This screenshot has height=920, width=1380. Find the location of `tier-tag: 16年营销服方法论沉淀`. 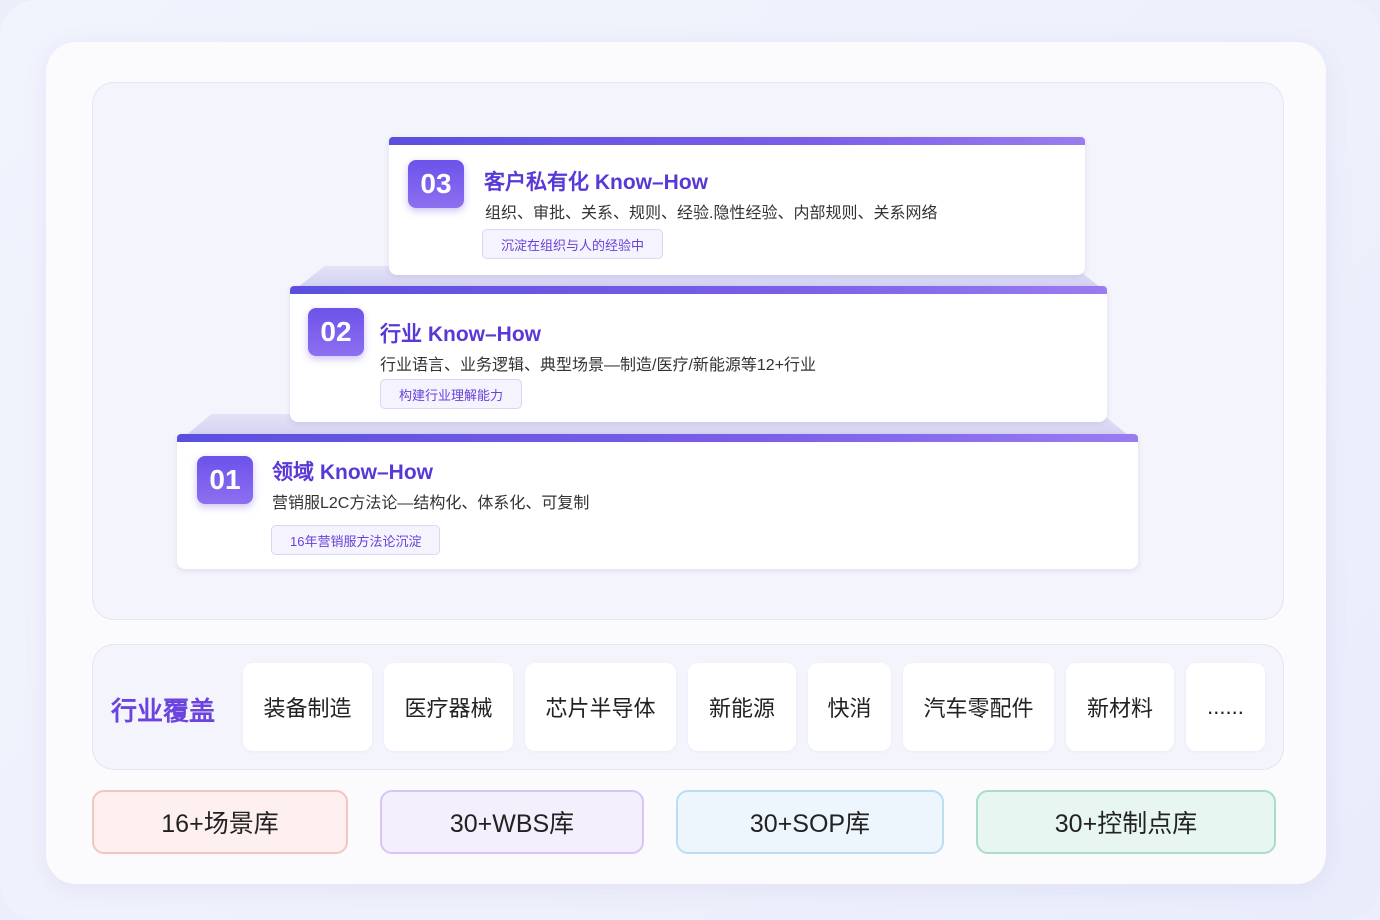

tier-tag: 16年营销服方法论沉淀 is located at coordinates (356, 540).